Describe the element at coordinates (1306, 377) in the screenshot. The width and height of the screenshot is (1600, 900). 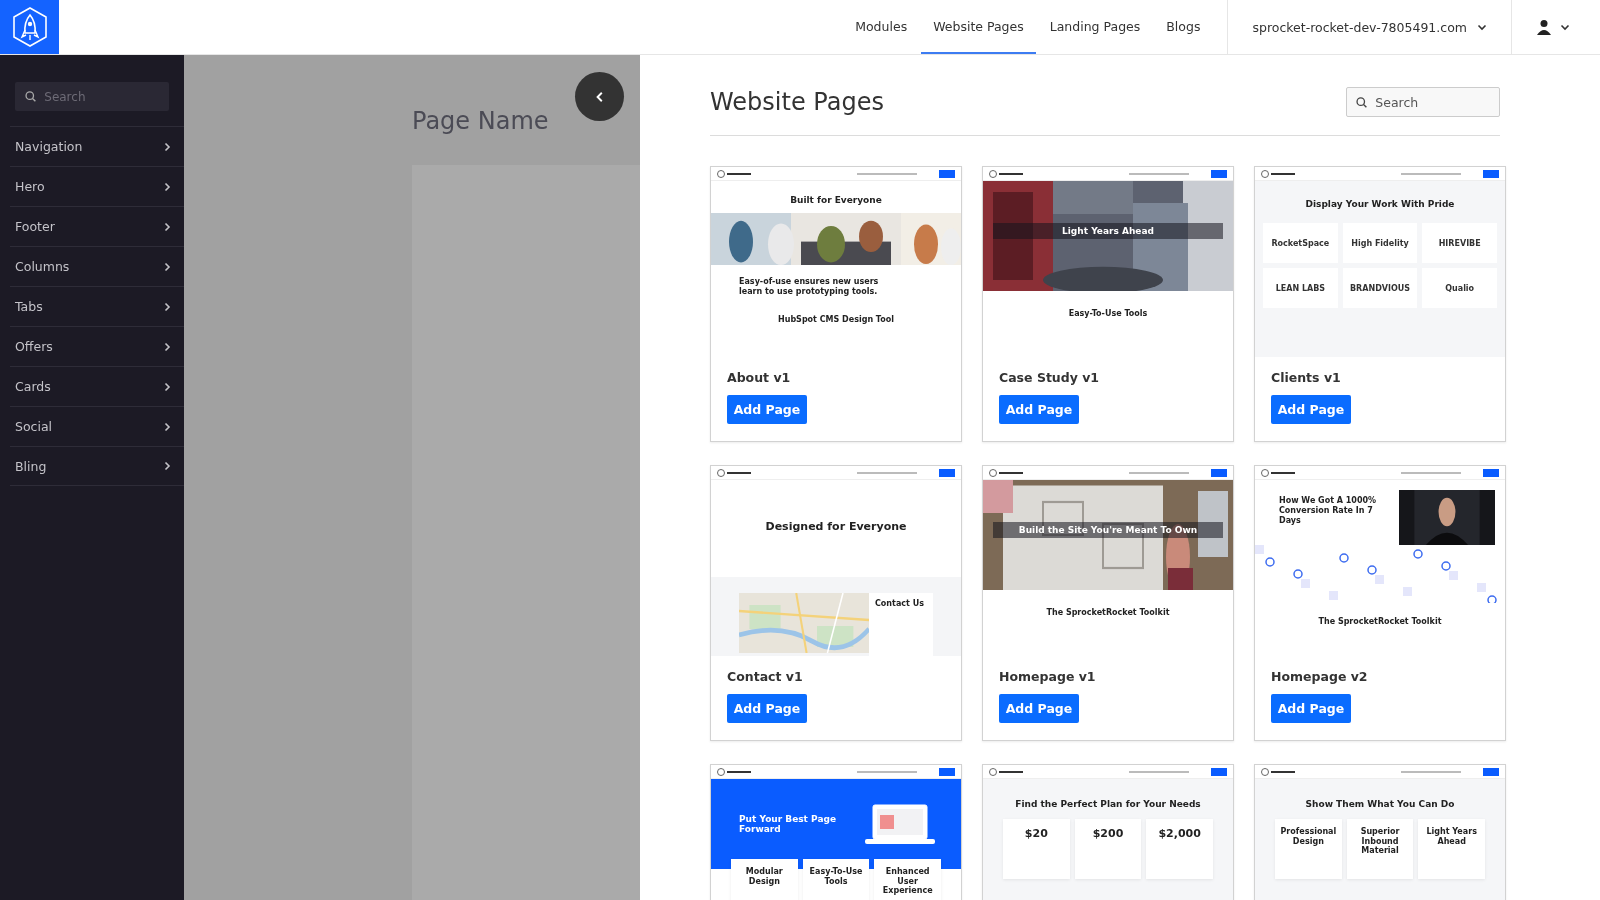
I see `template-name: Clients v1` at that location.